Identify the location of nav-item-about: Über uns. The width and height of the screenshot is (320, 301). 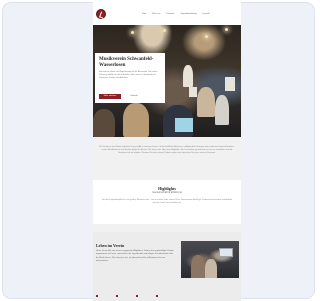
(156, 14).